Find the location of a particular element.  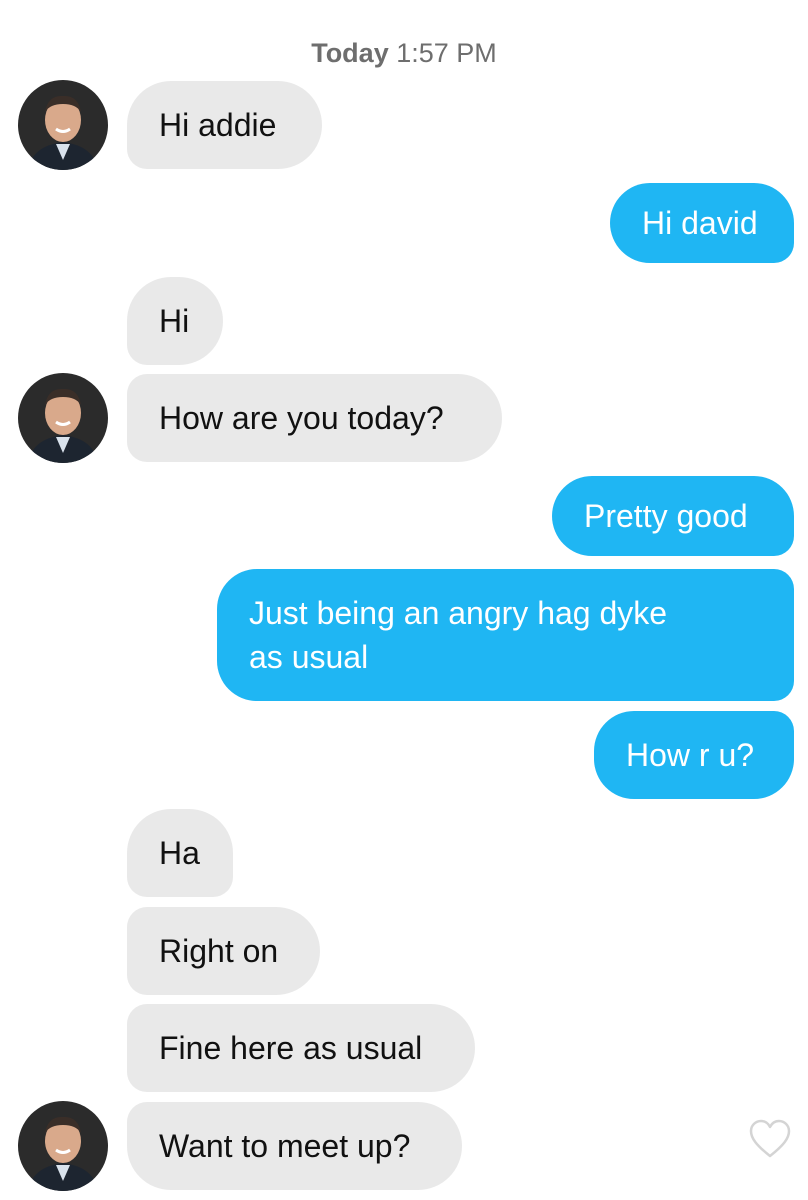

message-text: Hi david is located at coordinates (700, 223).